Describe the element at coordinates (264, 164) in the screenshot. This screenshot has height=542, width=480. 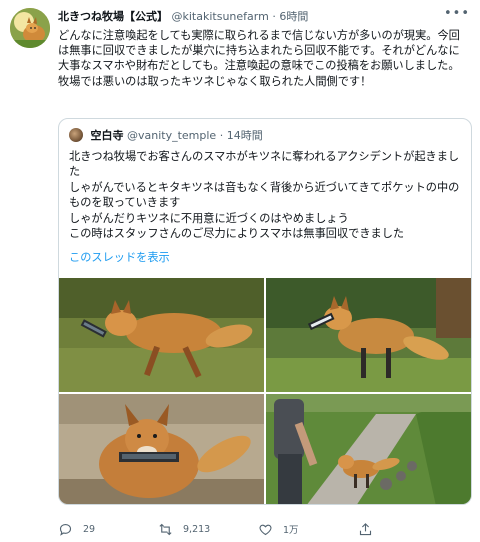
I see `quoted-text-line: 北きつね牧場でお客さんのスマホがキツネに奪われるアクシデントが起きました` at that location.